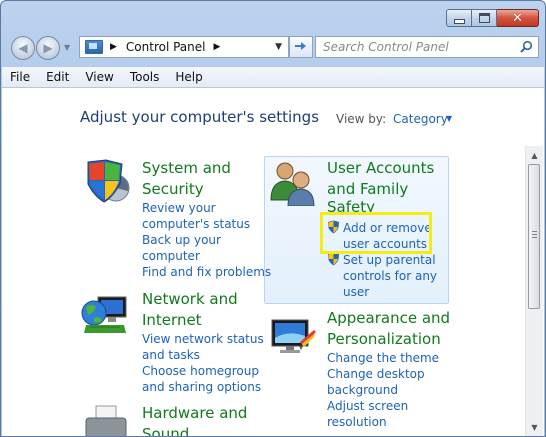 The height and width of the screenshot is (437, 546). What do you see at coordinates (278, 47) in the screenshot?
I see `address-dropdown-icon: ▼` at bounding box center [278, 47].